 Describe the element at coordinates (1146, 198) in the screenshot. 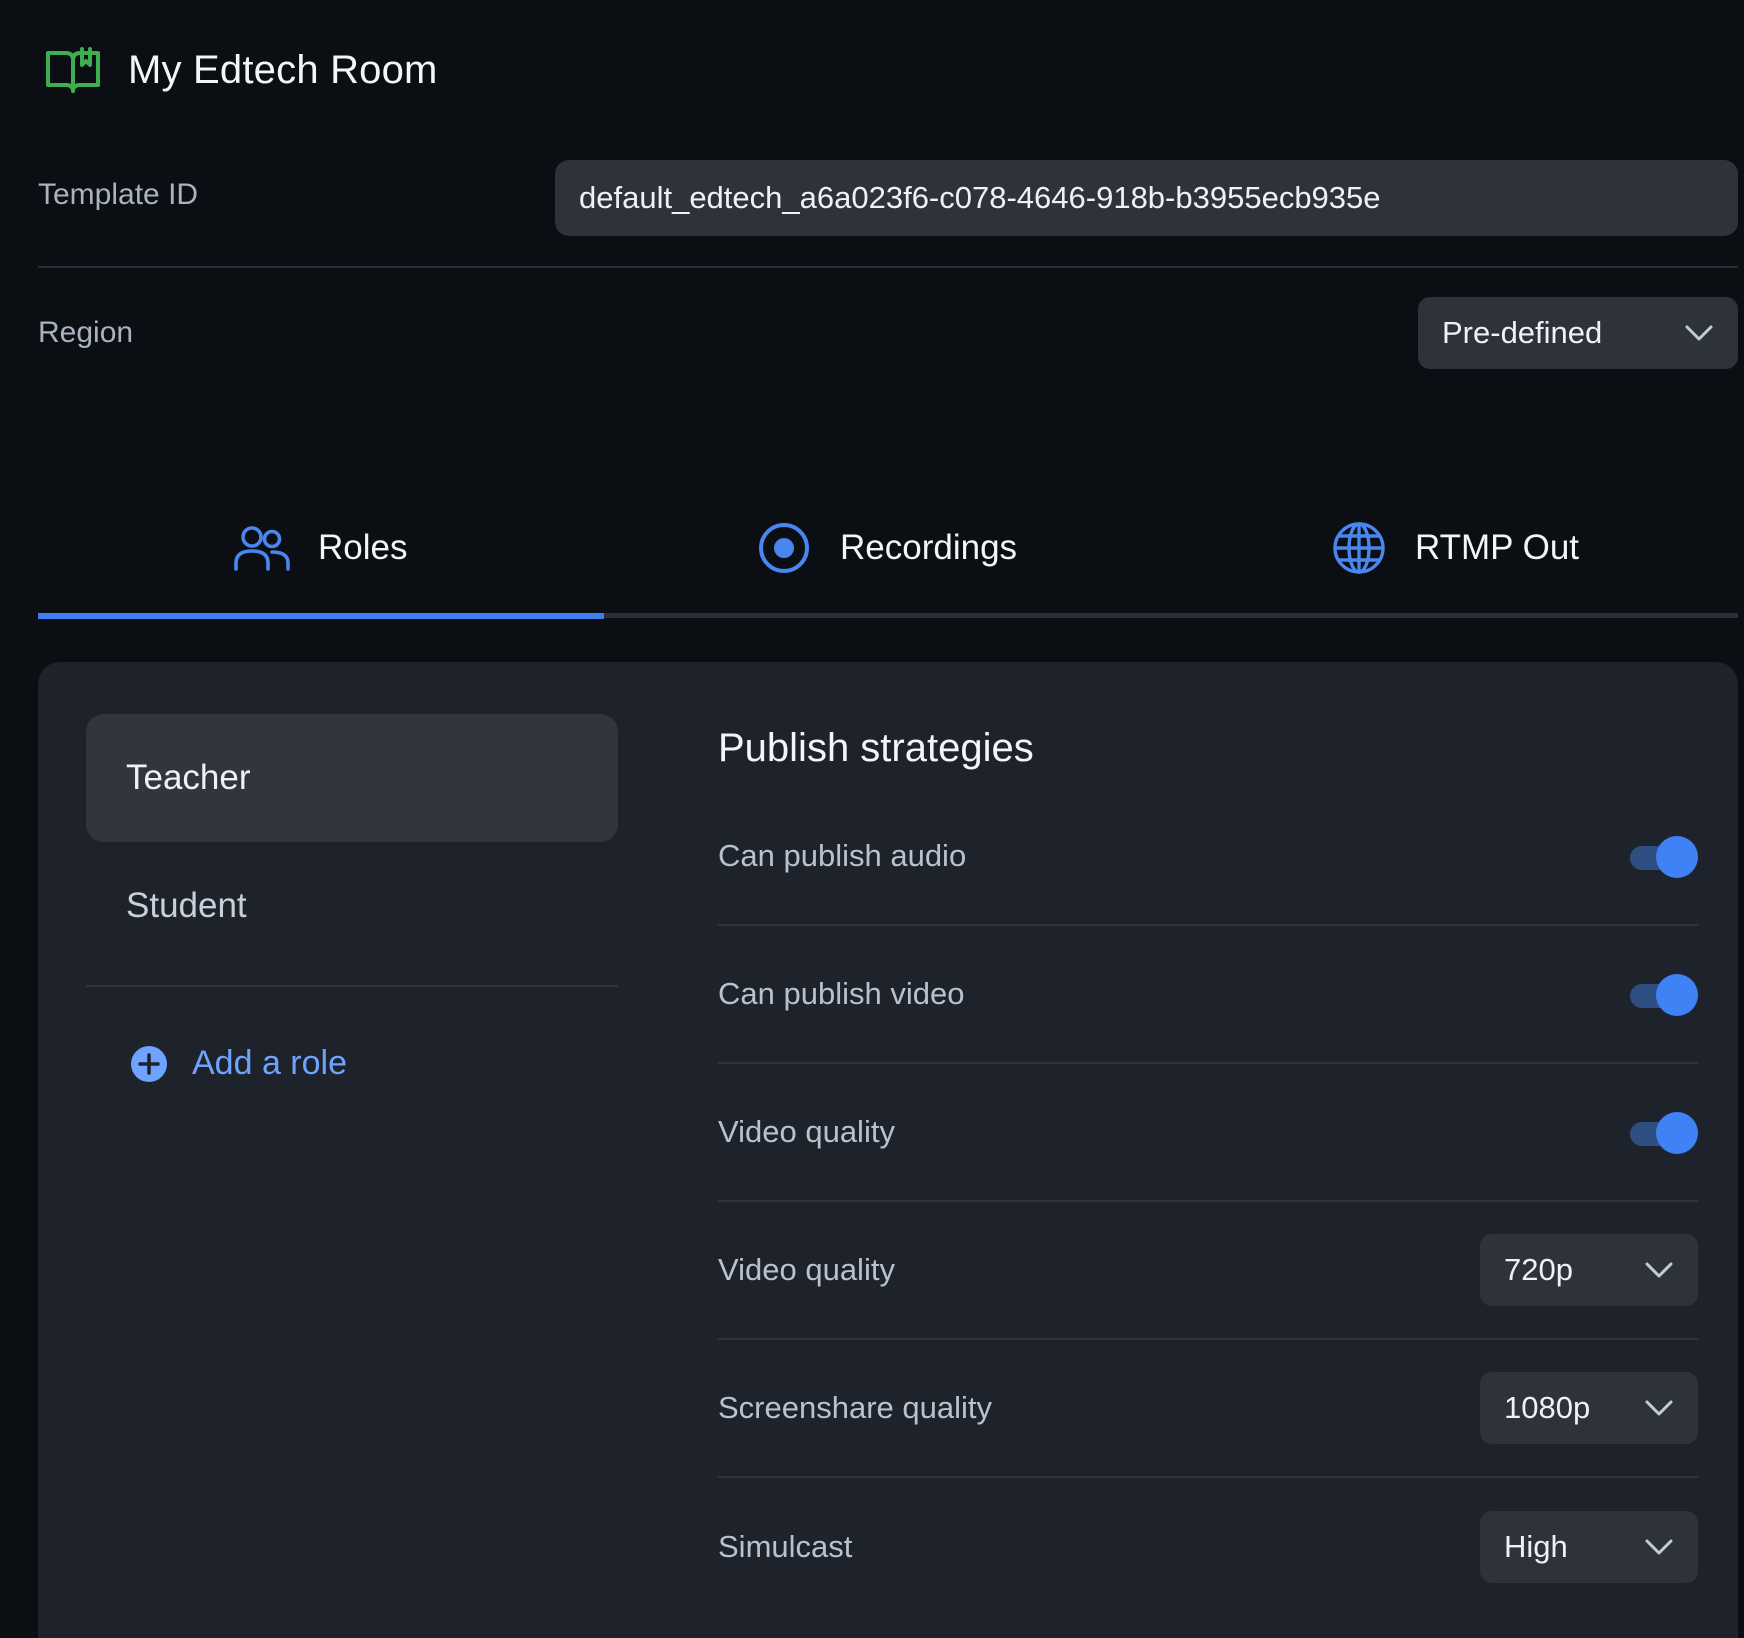

I see `template-id-field` at that location.